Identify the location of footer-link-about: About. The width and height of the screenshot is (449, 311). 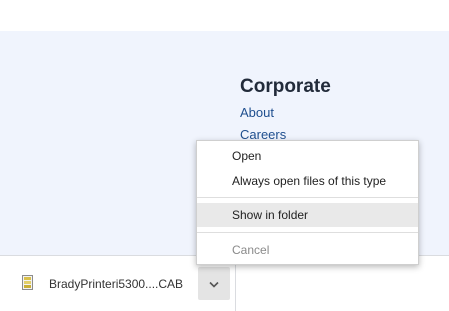
(257, 112).